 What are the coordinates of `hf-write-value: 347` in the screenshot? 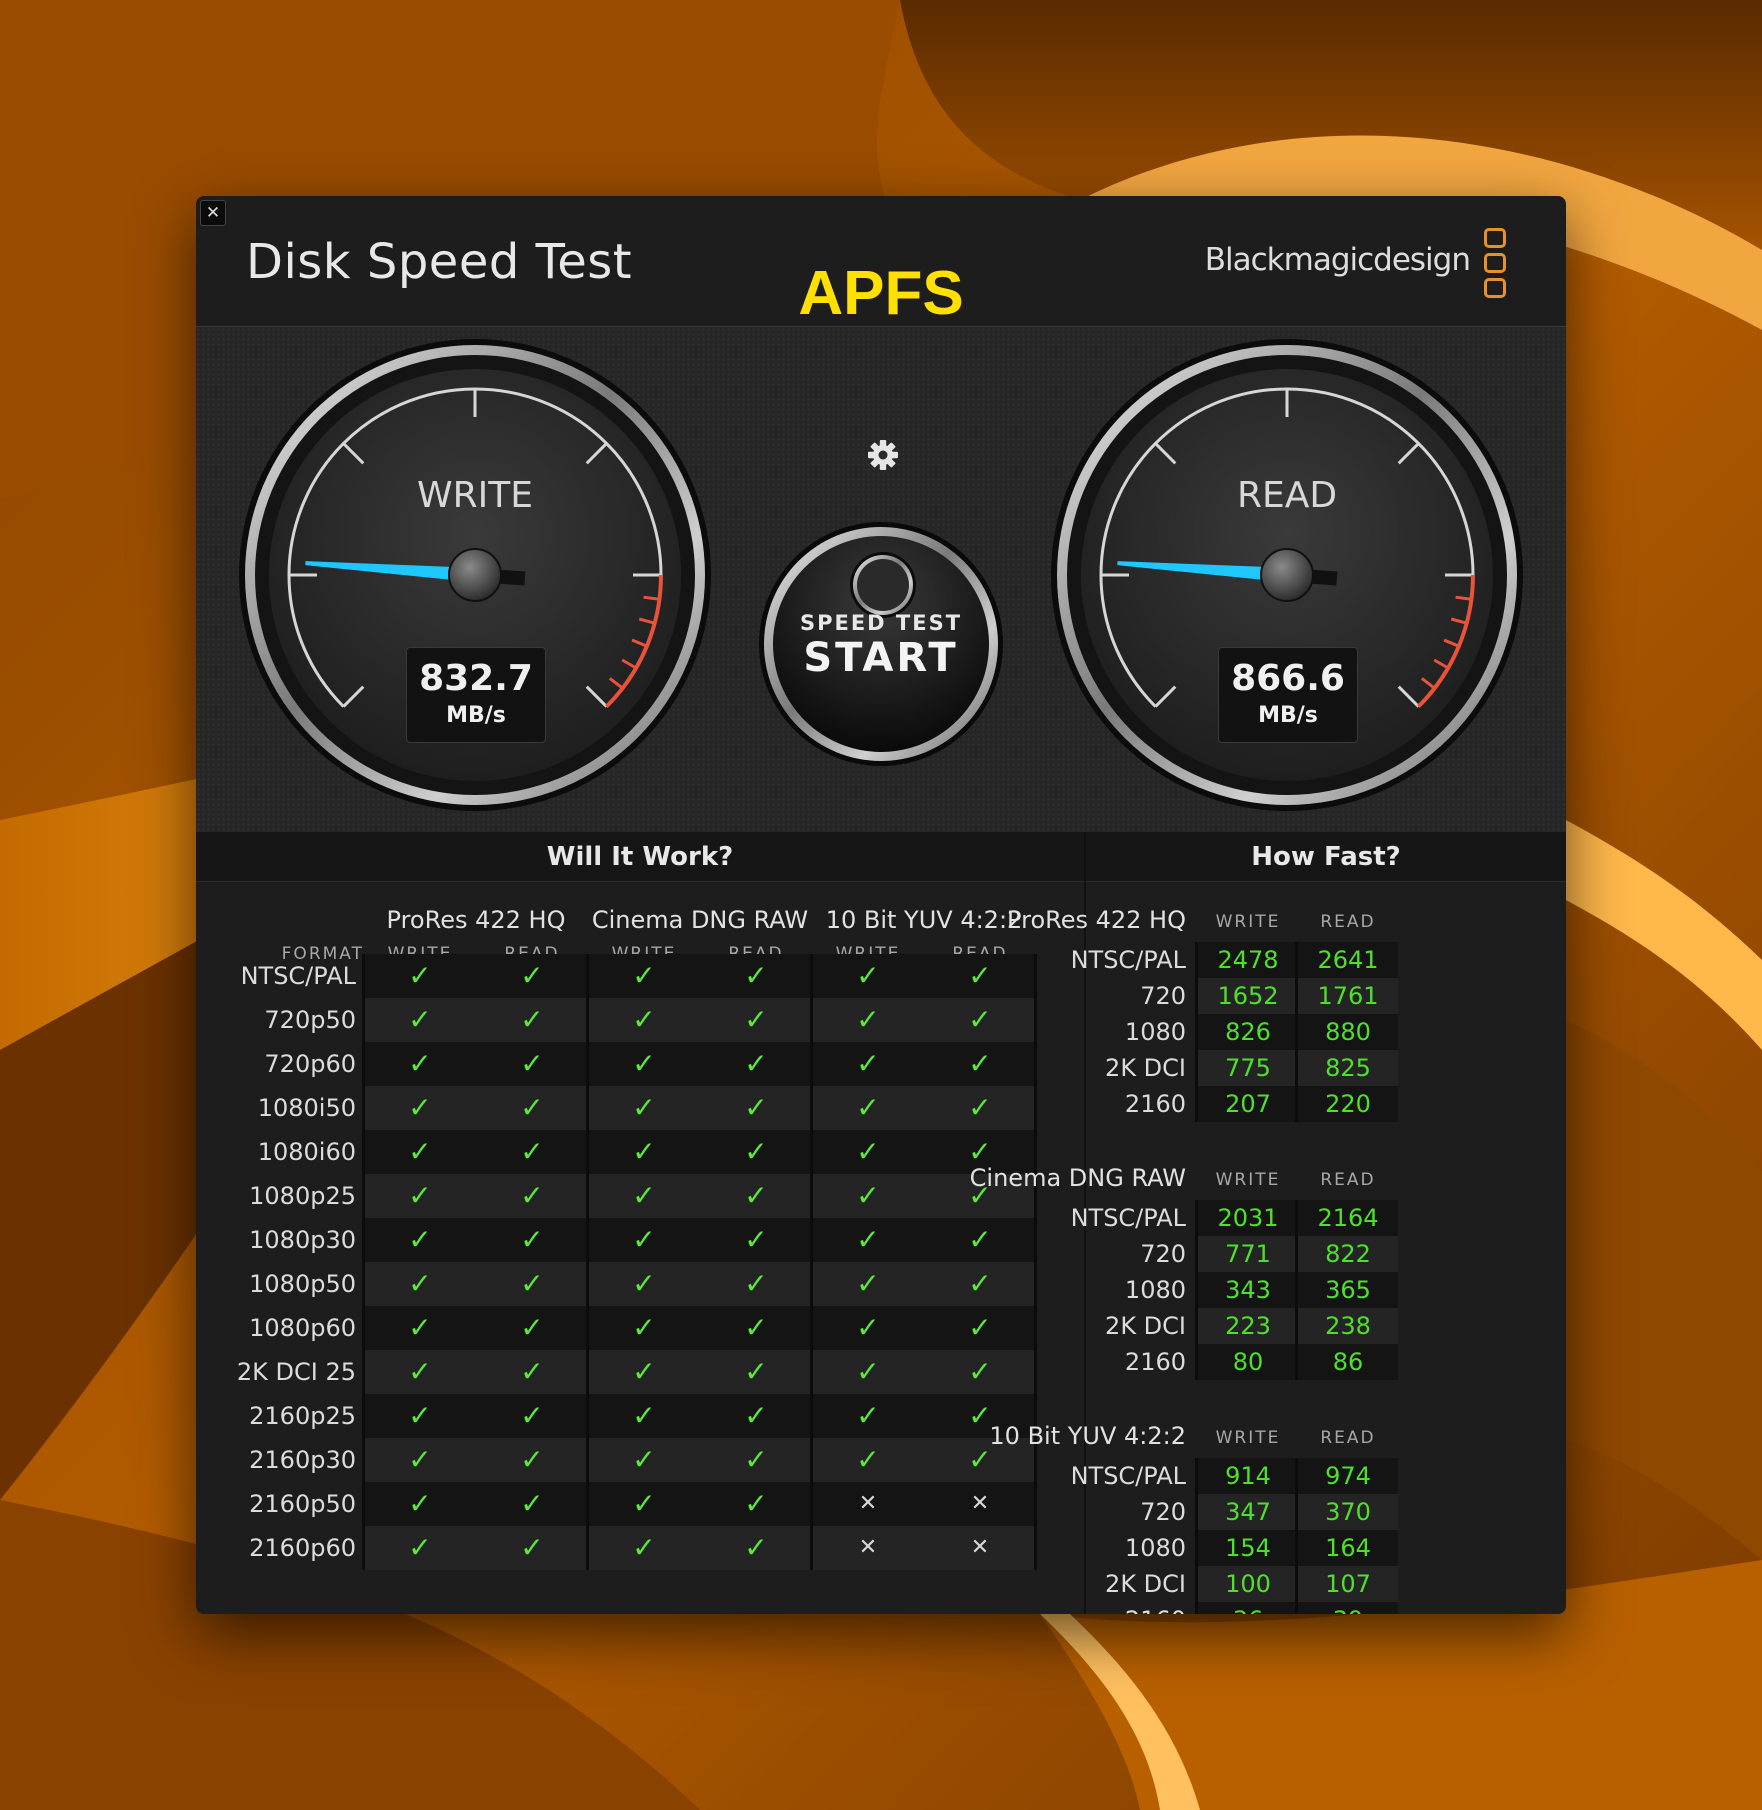 It's located at (1248, 1512).